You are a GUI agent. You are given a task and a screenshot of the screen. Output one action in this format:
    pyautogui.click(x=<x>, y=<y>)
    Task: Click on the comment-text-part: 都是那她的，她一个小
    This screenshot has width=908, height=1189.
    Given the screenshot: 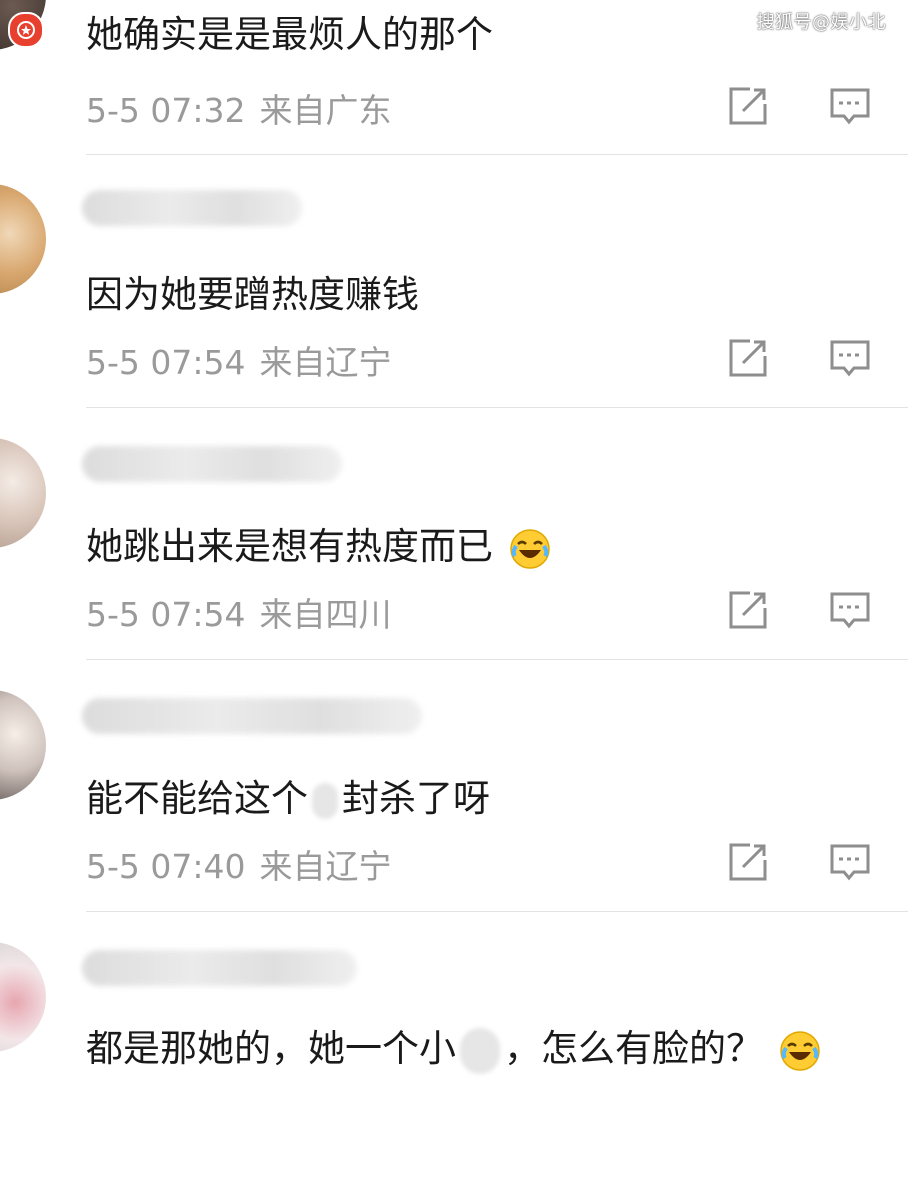 What is the action you would take?
    pyautogui.click(x=271, y=1048)
    